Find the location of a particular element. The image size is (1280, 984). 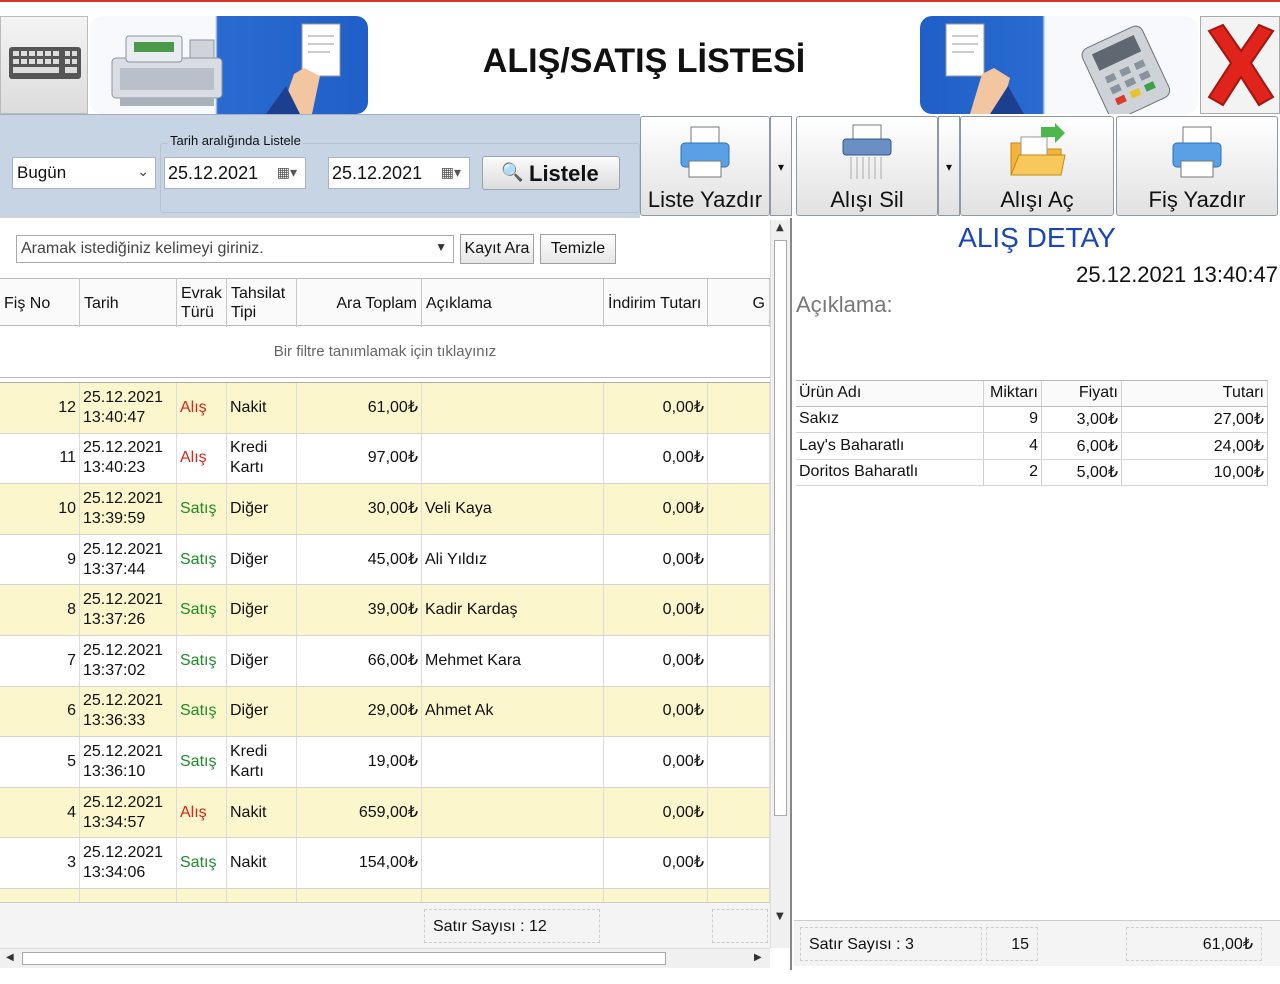

sale-banner-left is located at coordinates (229, 65).